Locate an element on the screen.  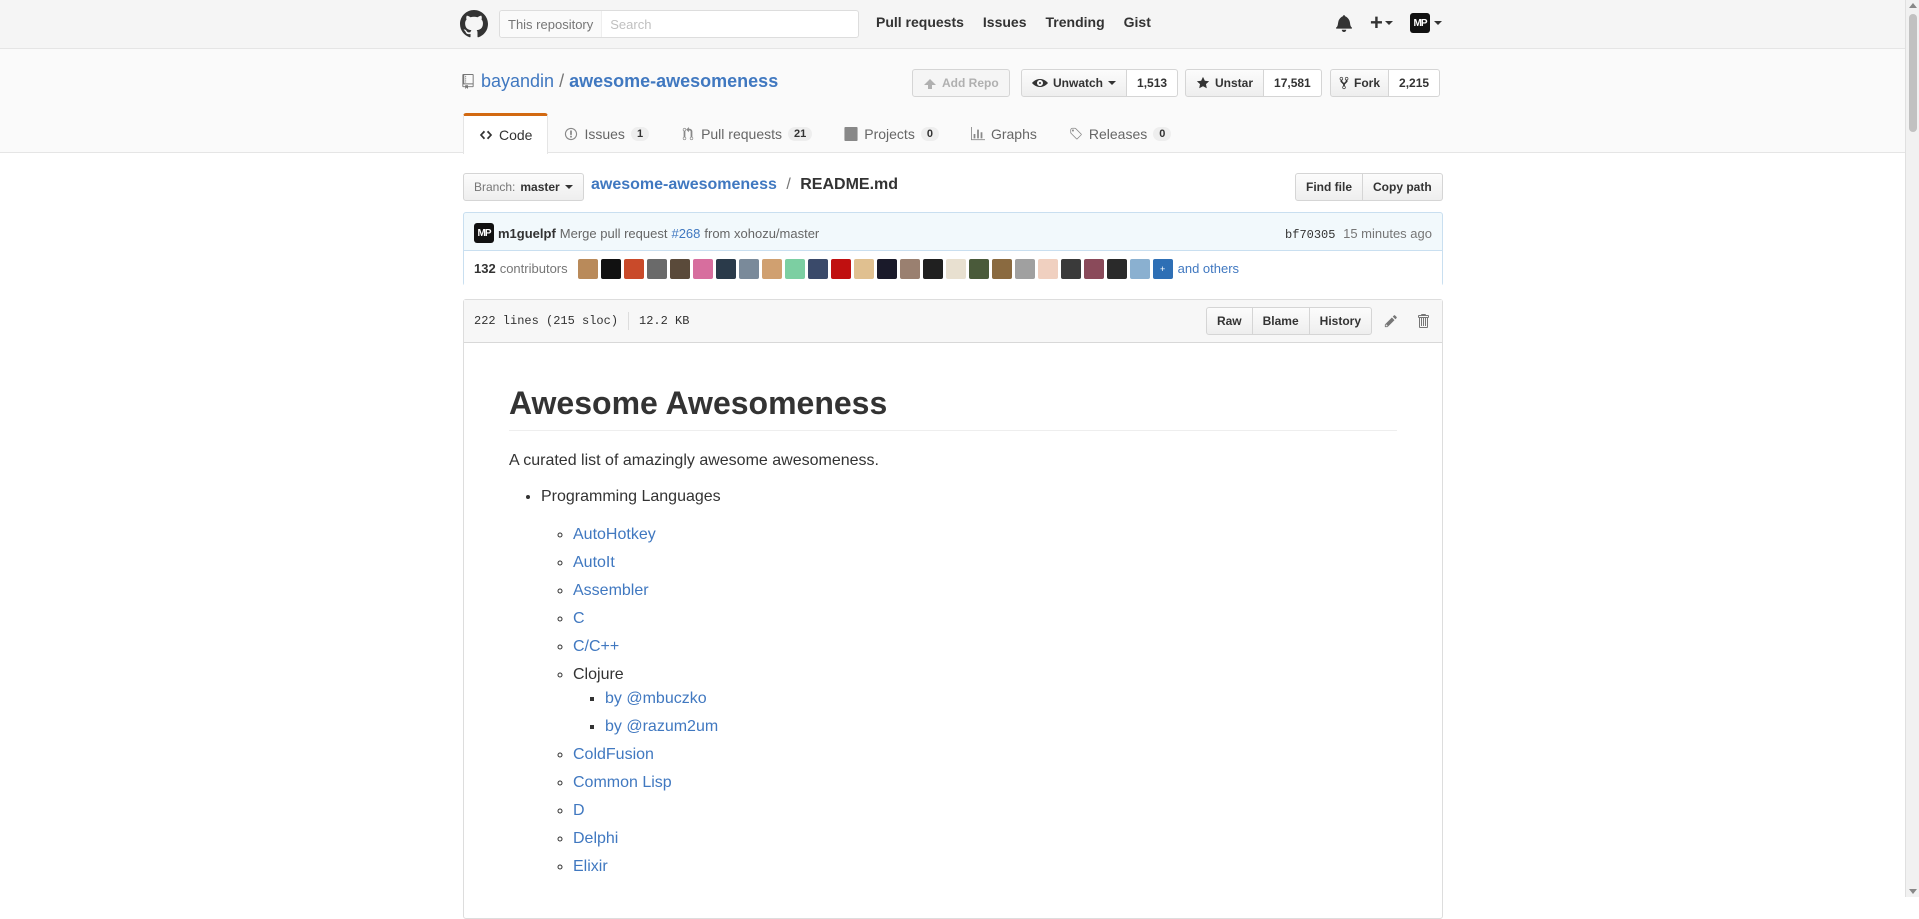
language-link: Delphi is located at coordinates (595, 838).